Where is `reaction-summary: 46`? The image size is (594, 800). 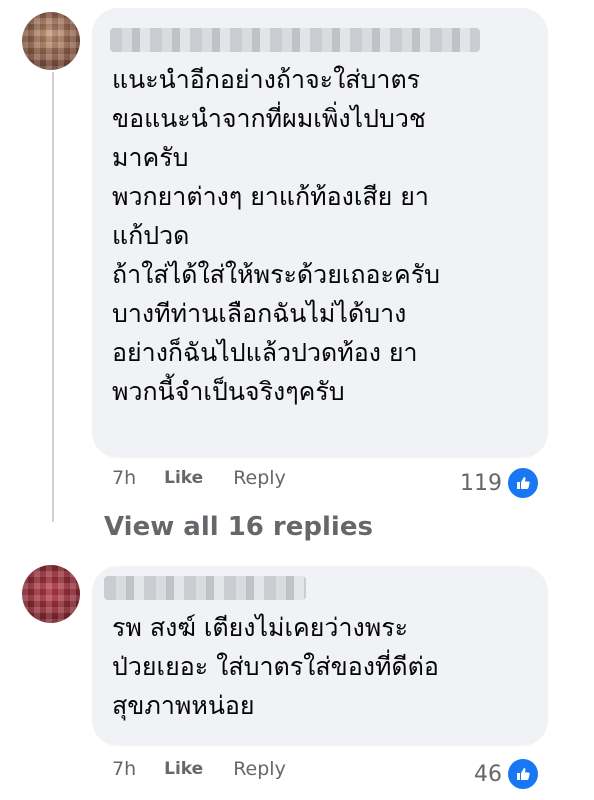 reaction-summary: 46 is located at coordinates (507, 774).